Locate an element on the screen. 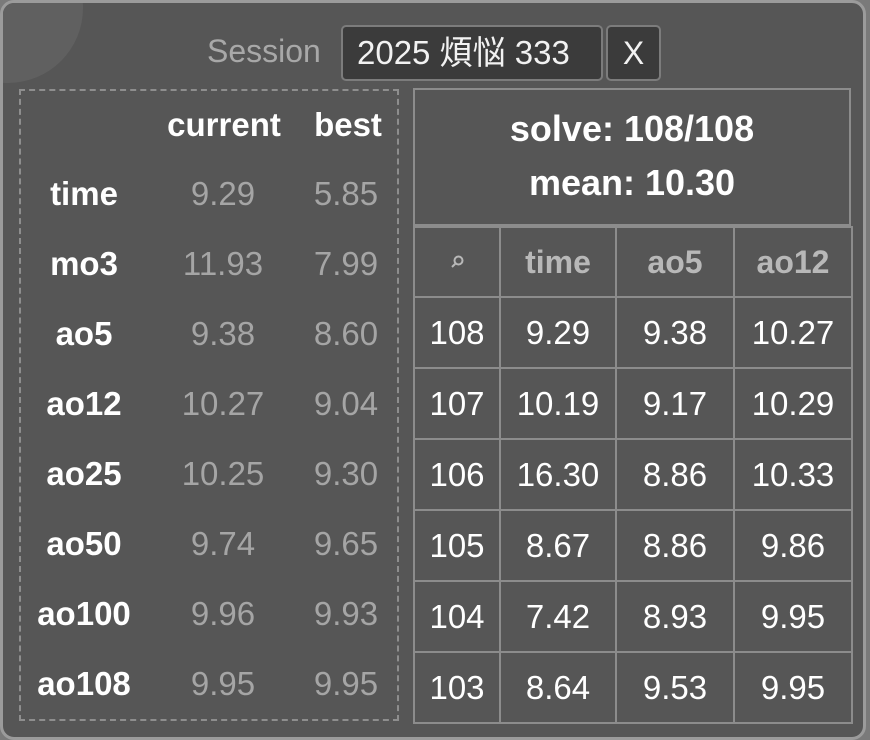  solve-ao5: 9.17 is located at coordinates (675, 403).